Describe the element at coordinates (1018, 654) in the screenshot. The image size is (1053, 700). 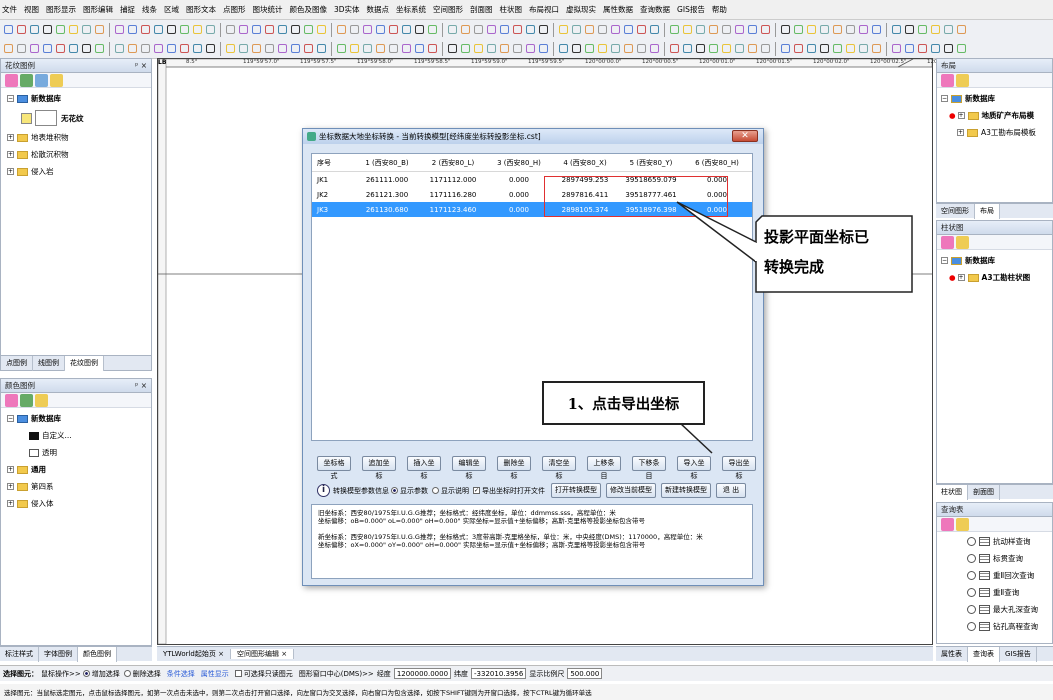
I see `tab-gis-report: GIS报告` at that location.